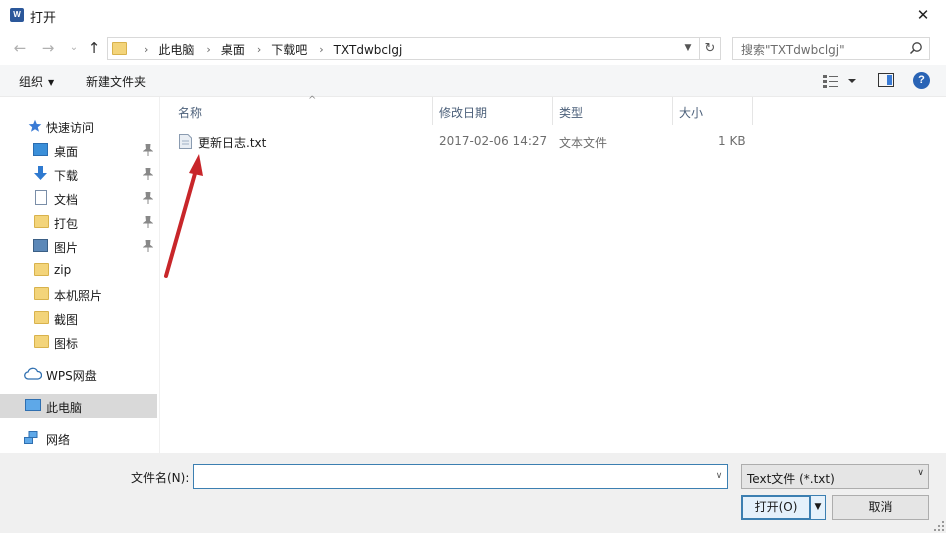 This screenshot has width=946, height=533. Describe the element at coordinates (463, 113) in the screenshot. I see `column-header-label: 修改日期` at that location.